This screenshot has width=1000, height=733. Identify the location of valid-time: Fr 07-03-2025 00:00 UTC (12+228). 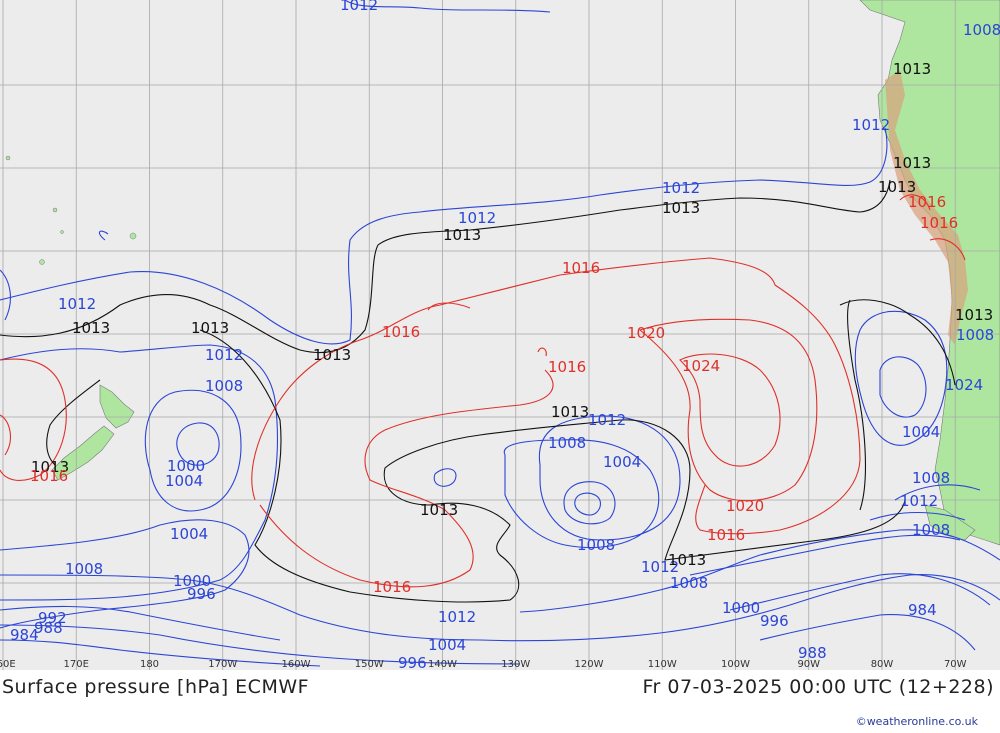
(818, 687).